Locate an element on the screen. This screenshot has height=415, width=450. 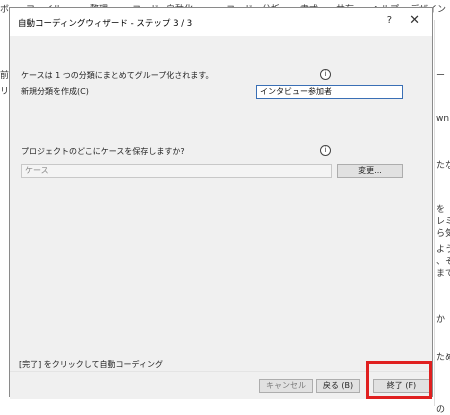
left-pane-char: リ is located at coordinates (5, 92).